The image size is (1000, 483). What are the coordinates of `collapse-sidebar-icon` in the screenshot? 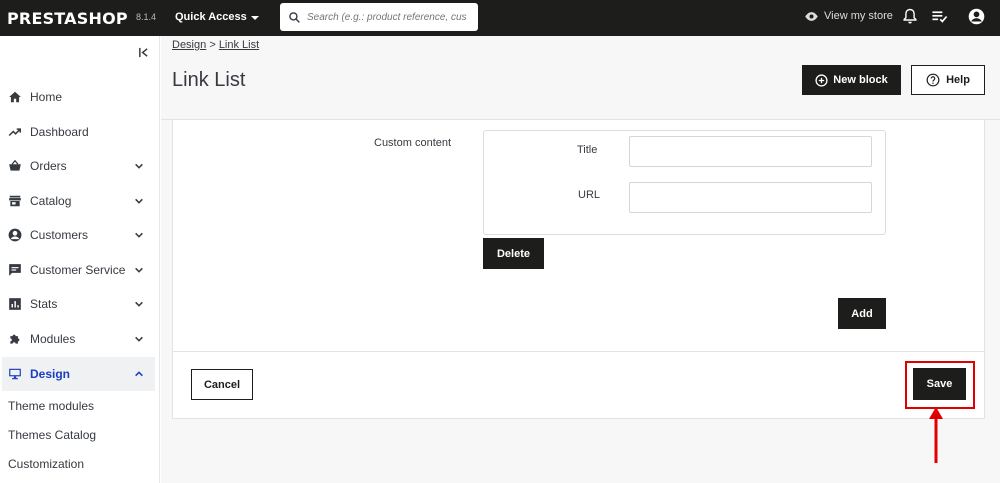 It's located at (143, 52).